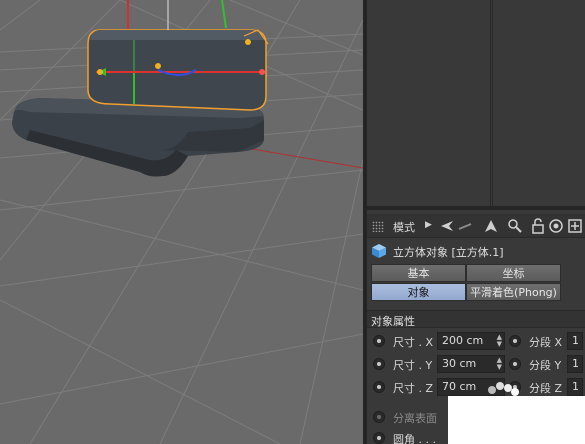 The height and width of the screenshot is (444, 585). I want to click on mode-menu: 模式, so click(404, 227).